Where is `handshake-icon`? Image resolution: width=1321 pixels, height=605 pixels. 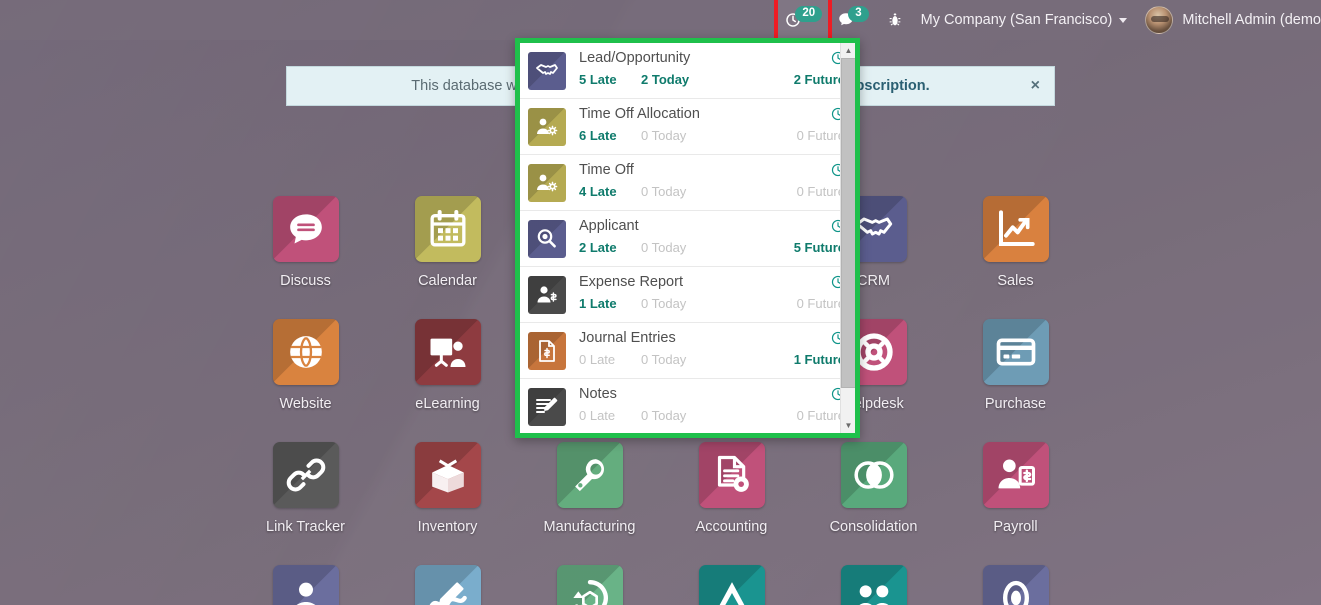
handshake-icon is located at coordinates (547, 71).